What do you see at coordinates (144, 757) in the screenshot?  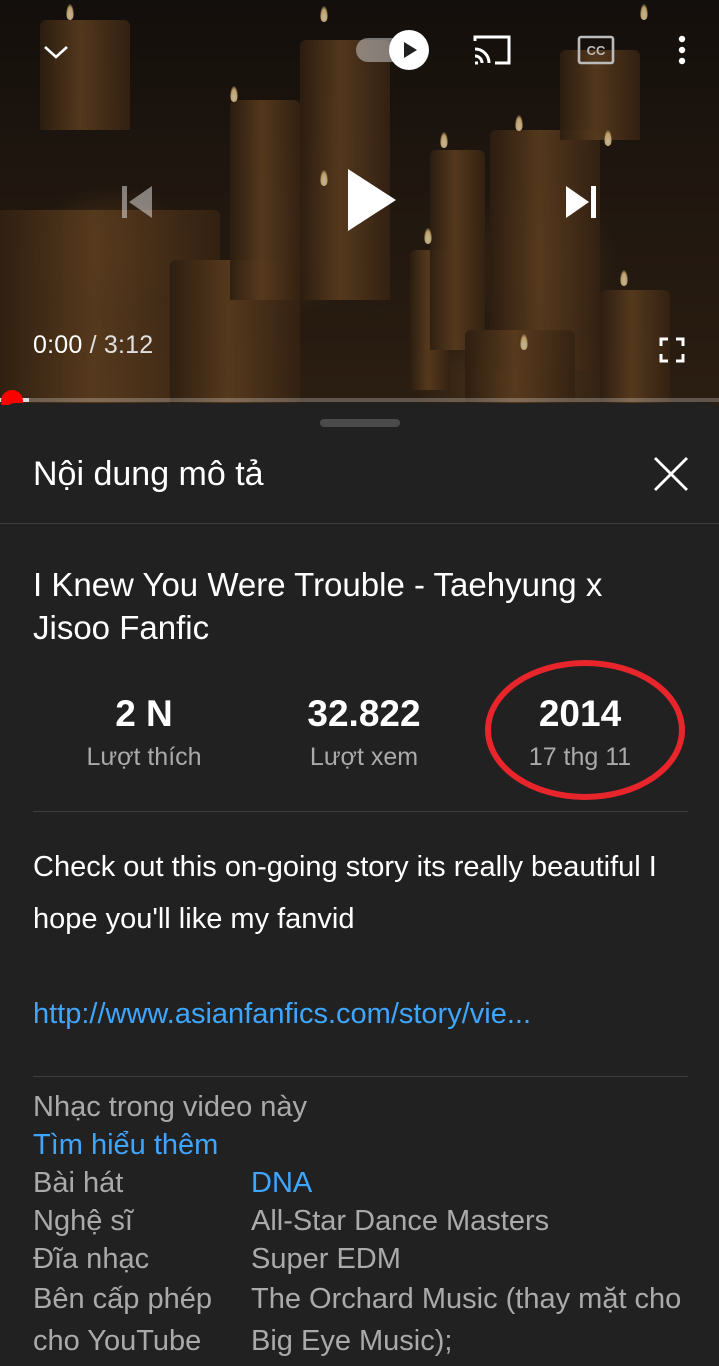 I see `stat-likes-label: Lượt thích` at bounding box center [144, 757].